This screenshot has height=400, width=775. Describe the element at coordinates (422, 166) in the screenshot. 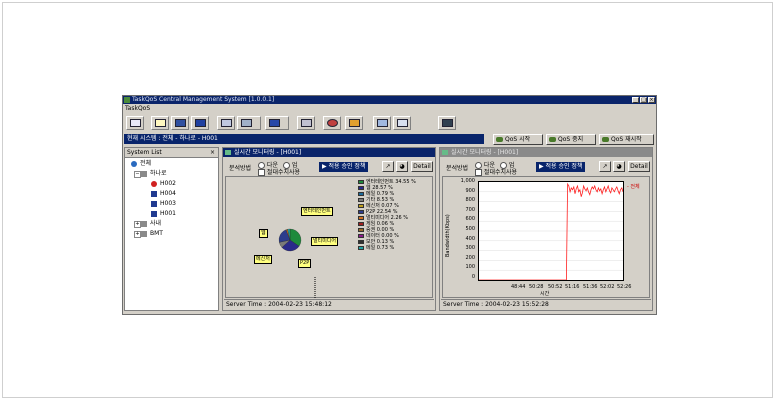

I see `detail-button-left: Detail` at that location.